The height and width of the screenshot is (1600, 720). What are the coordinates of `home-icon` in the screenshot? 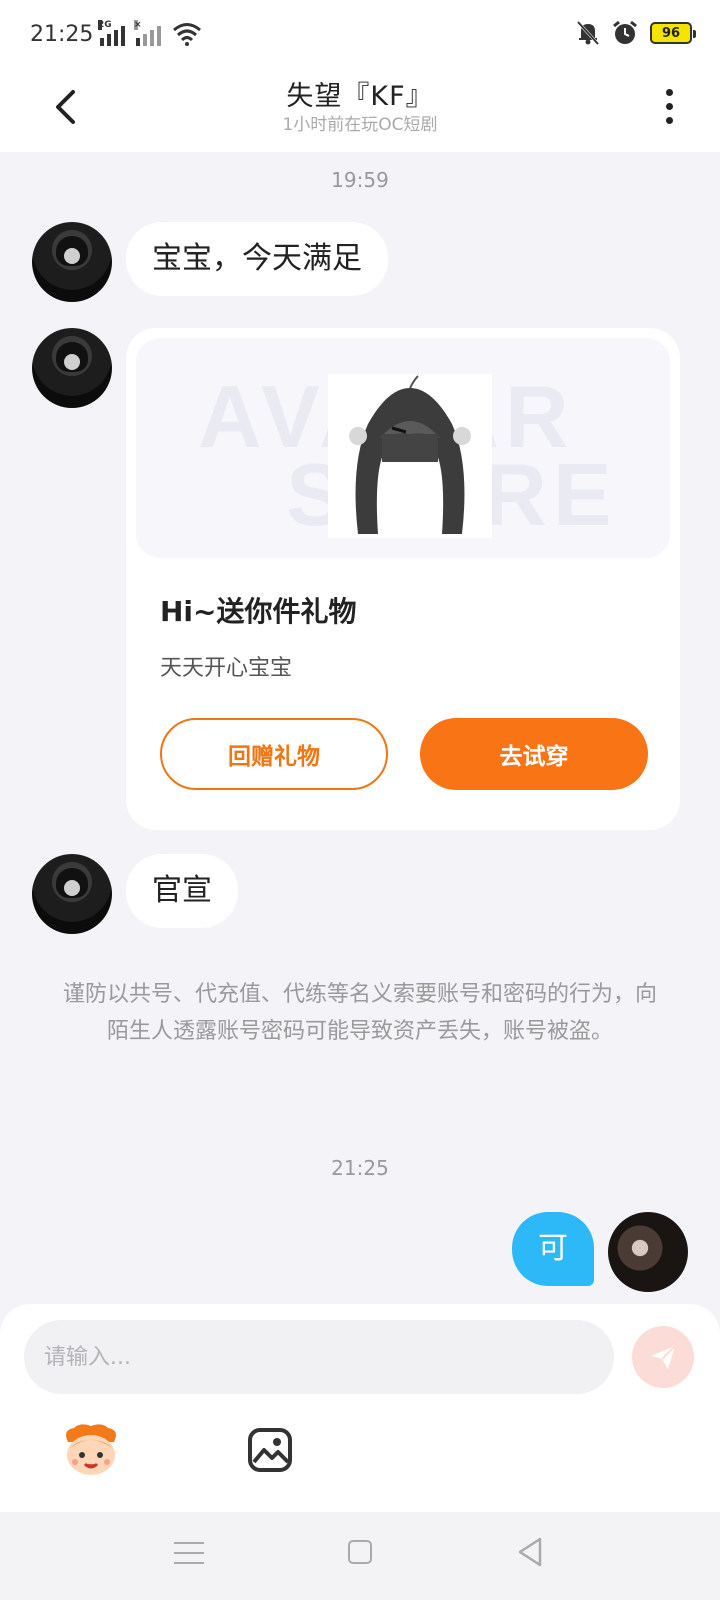 It's located at (360, 1552).